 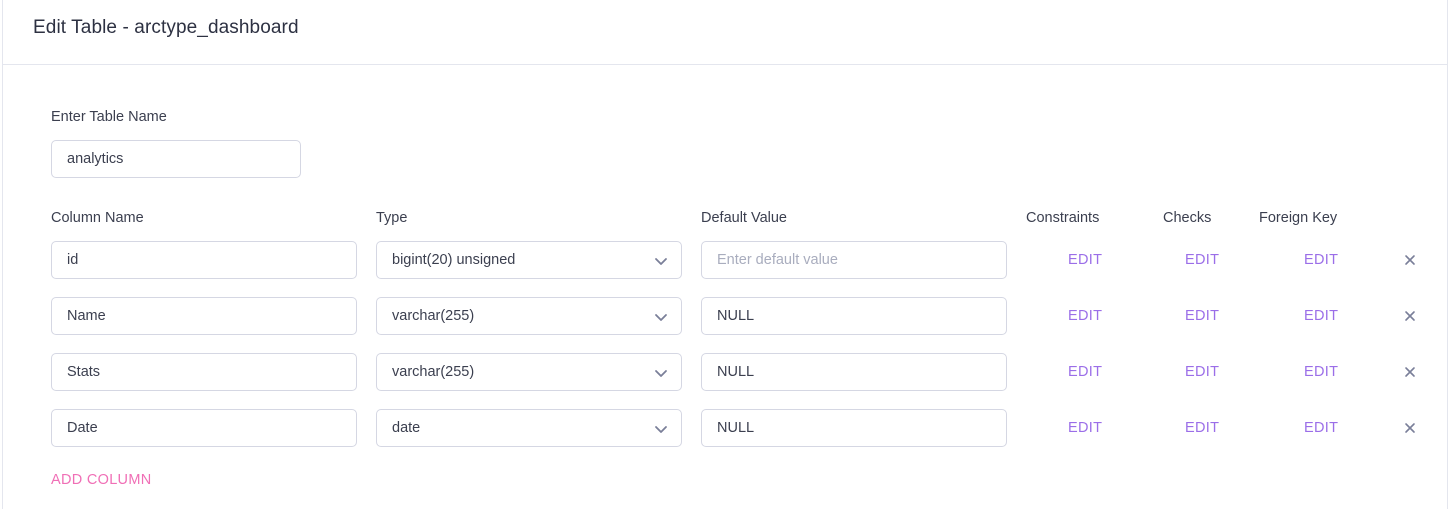 What do you see at coordinates (406, 428) in the screenshot?
I see `type-select-value: date` at bounding box center [406, 428].